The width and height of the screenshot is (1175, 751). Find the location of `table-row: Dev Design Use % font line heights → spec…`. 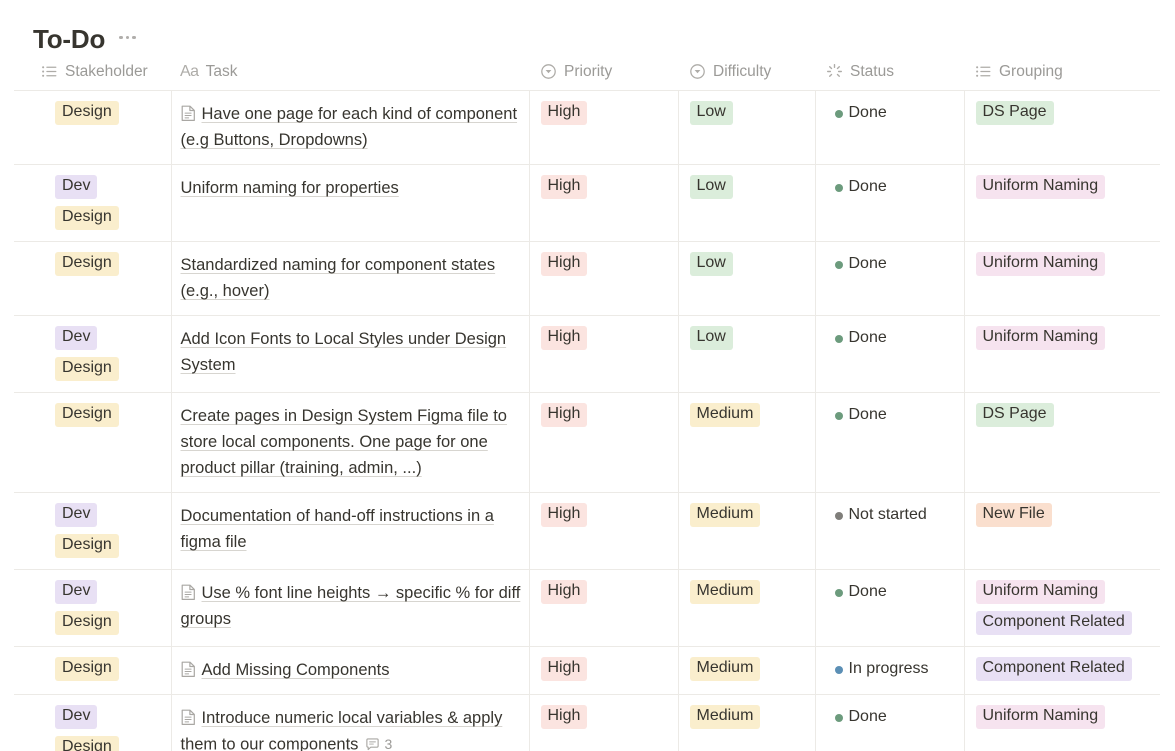

table-row: Dev Design Use % font line heights → spec… is located at coordinates (587, 608).